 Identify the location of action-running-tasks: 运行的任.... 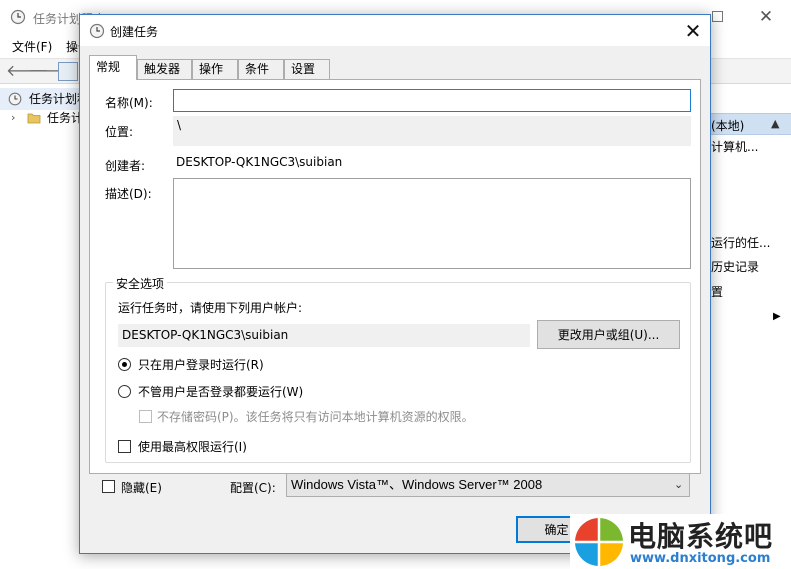
(751, 243).